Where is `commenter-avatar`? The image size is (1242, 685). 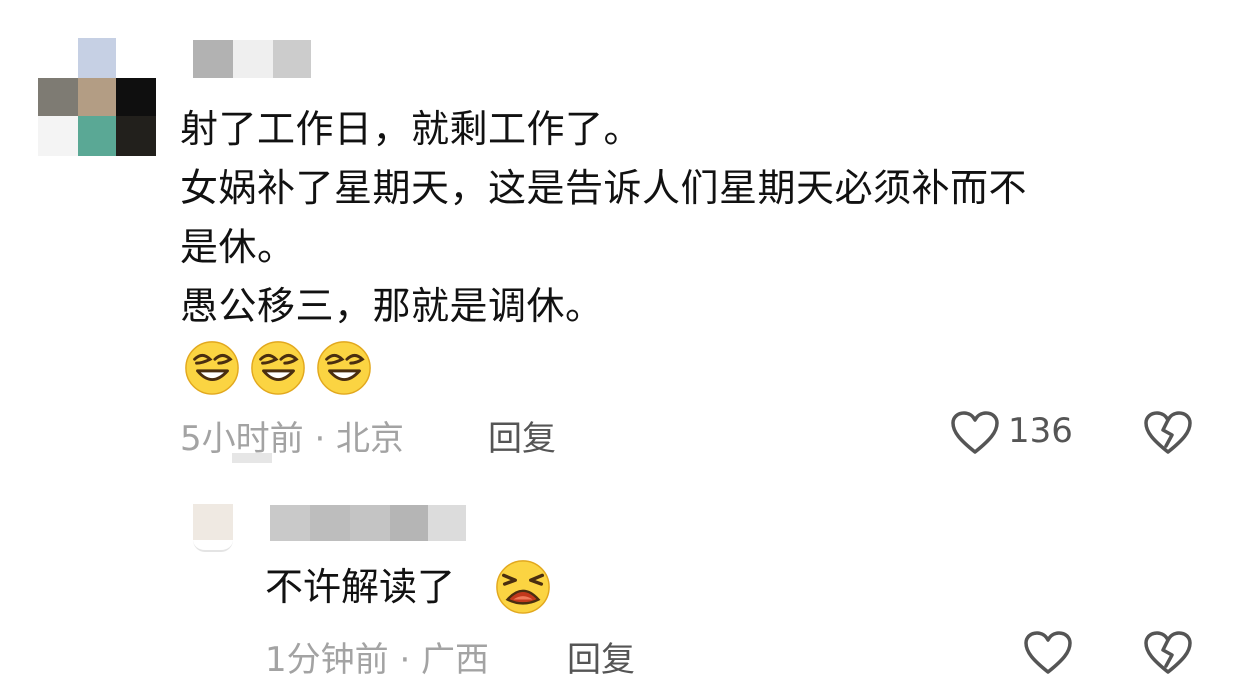
commenter-avatar is located at coordinates (97, 97).